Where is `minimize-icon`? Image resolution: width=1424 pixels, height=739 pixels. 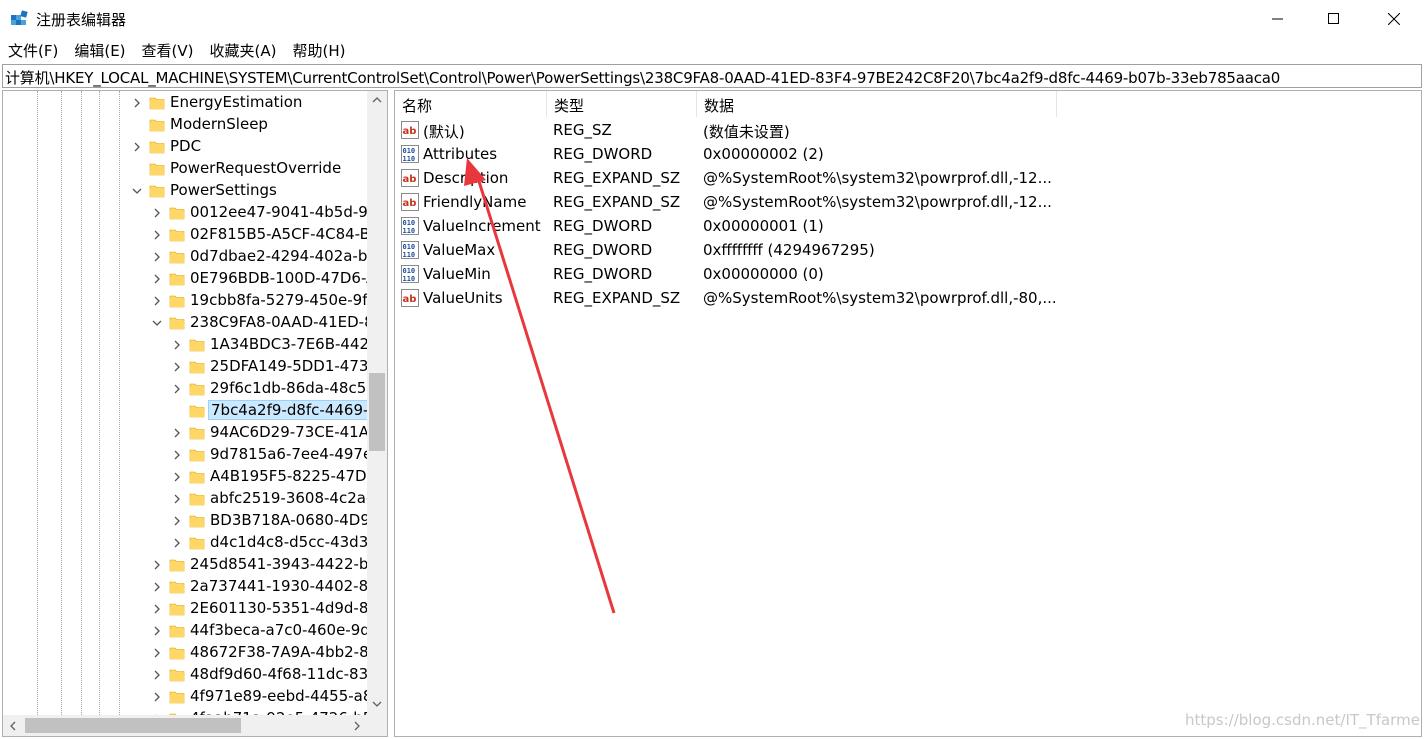
minimize-icon is located at coordinates (1277, 19).